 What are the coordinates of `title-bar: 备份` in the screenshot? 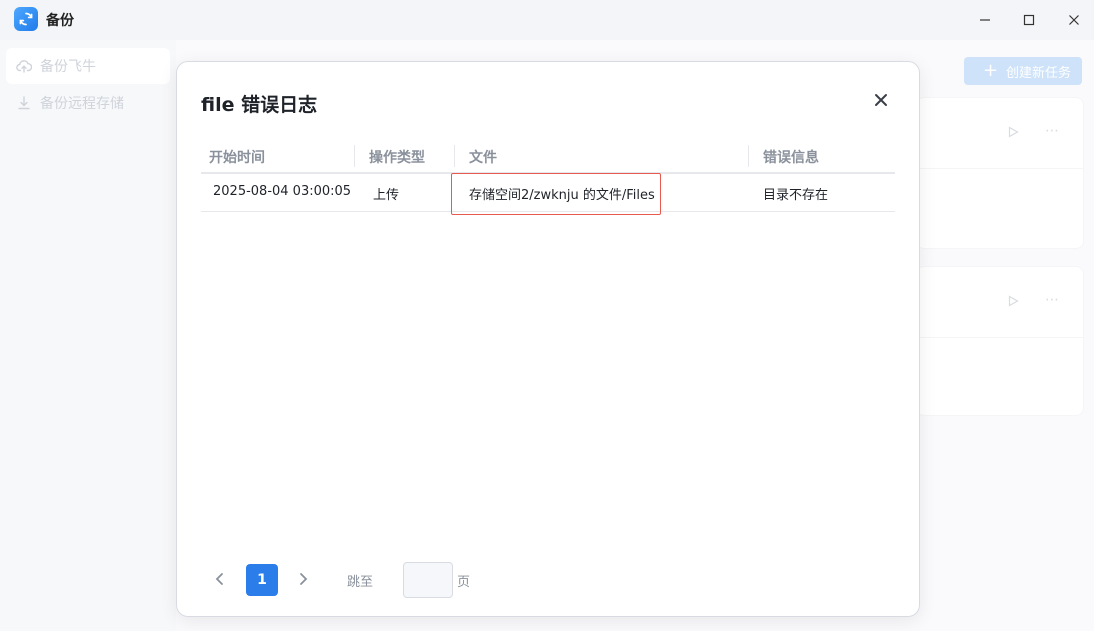 It's located at (547, 20).